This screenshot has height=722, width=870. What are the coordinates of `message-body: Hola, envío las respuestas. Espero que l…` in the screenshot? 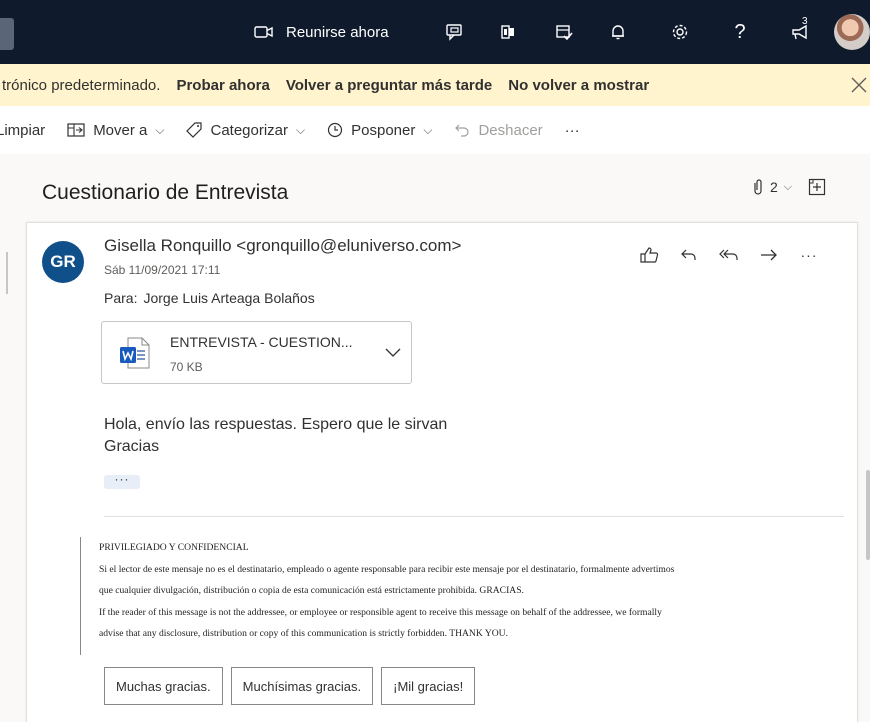 It's located at (275, 436).